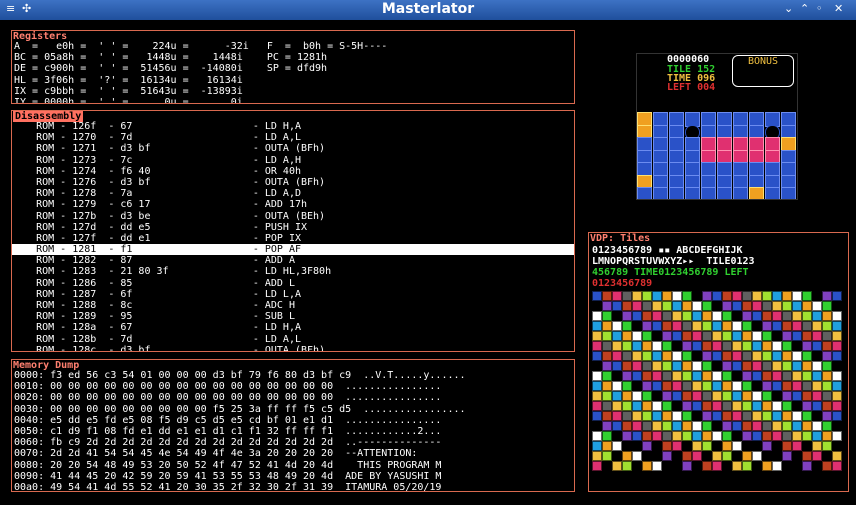 This screenshot has width=856, height=505. I want to click on disassembly-row: ROM - 1282 - 87 - ADD A, so click(293, 260).